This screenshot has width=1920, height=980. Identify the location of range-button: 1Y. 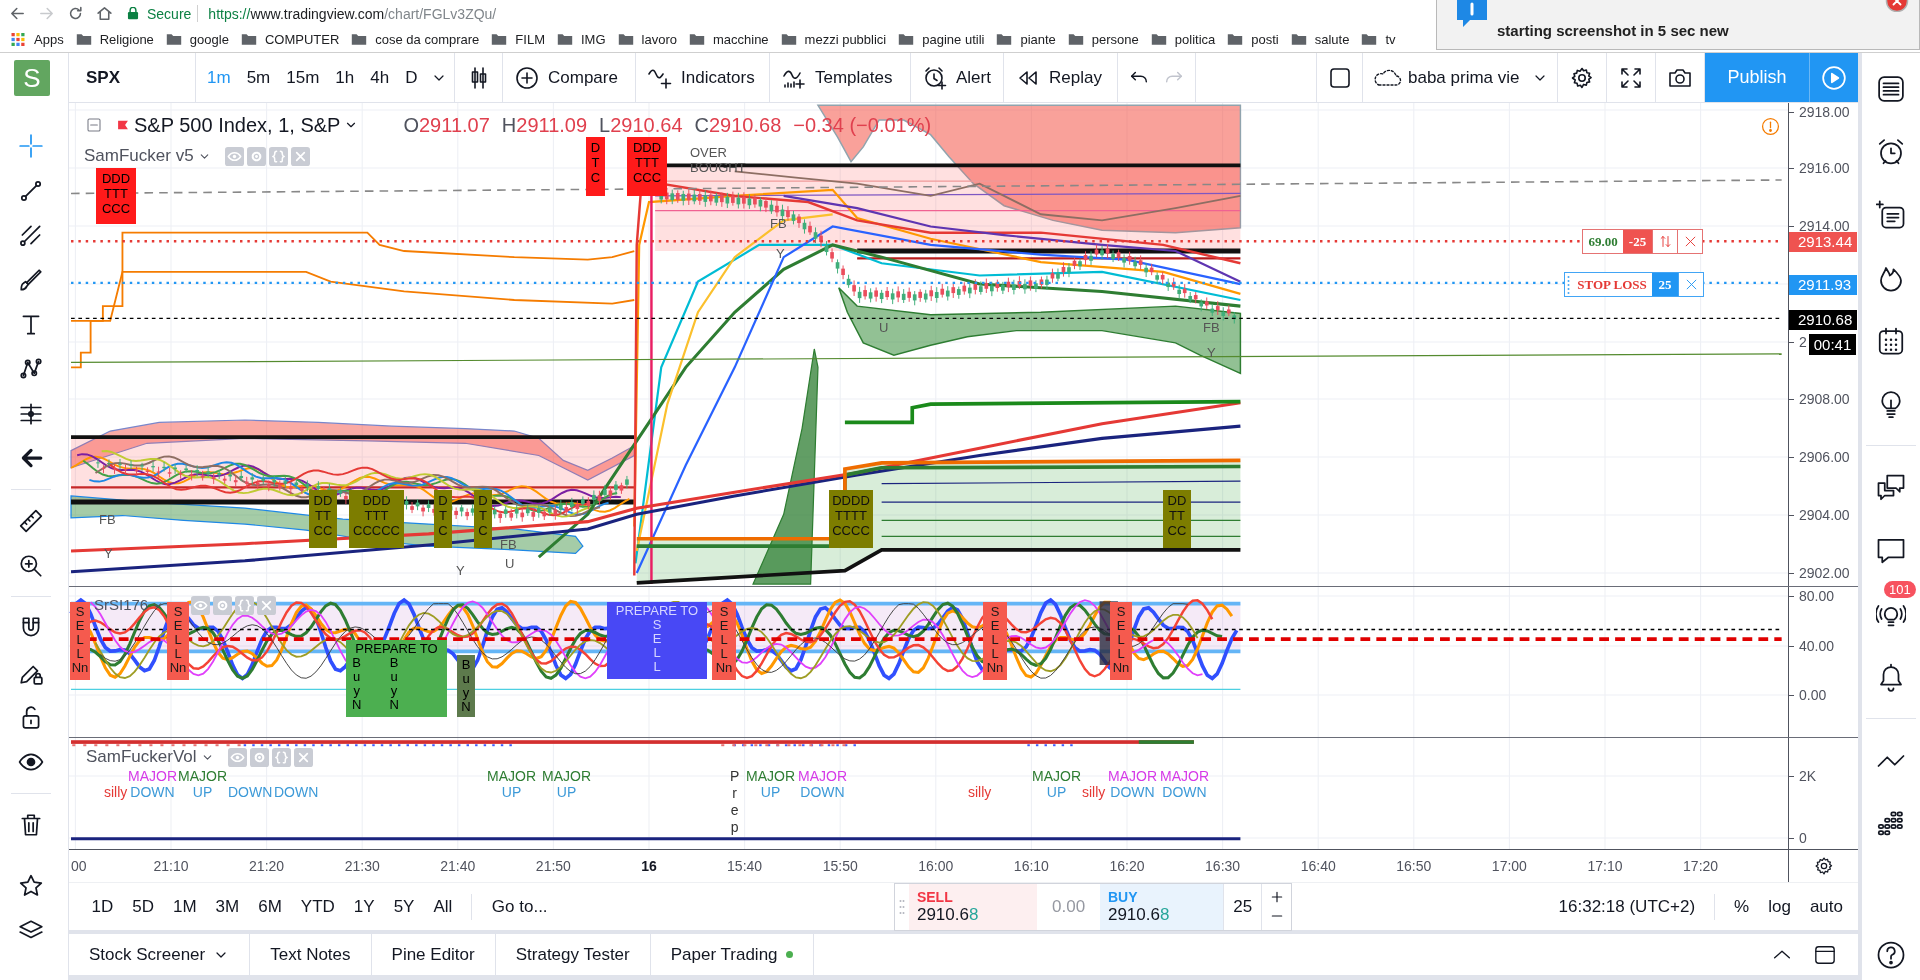
(364, 906).